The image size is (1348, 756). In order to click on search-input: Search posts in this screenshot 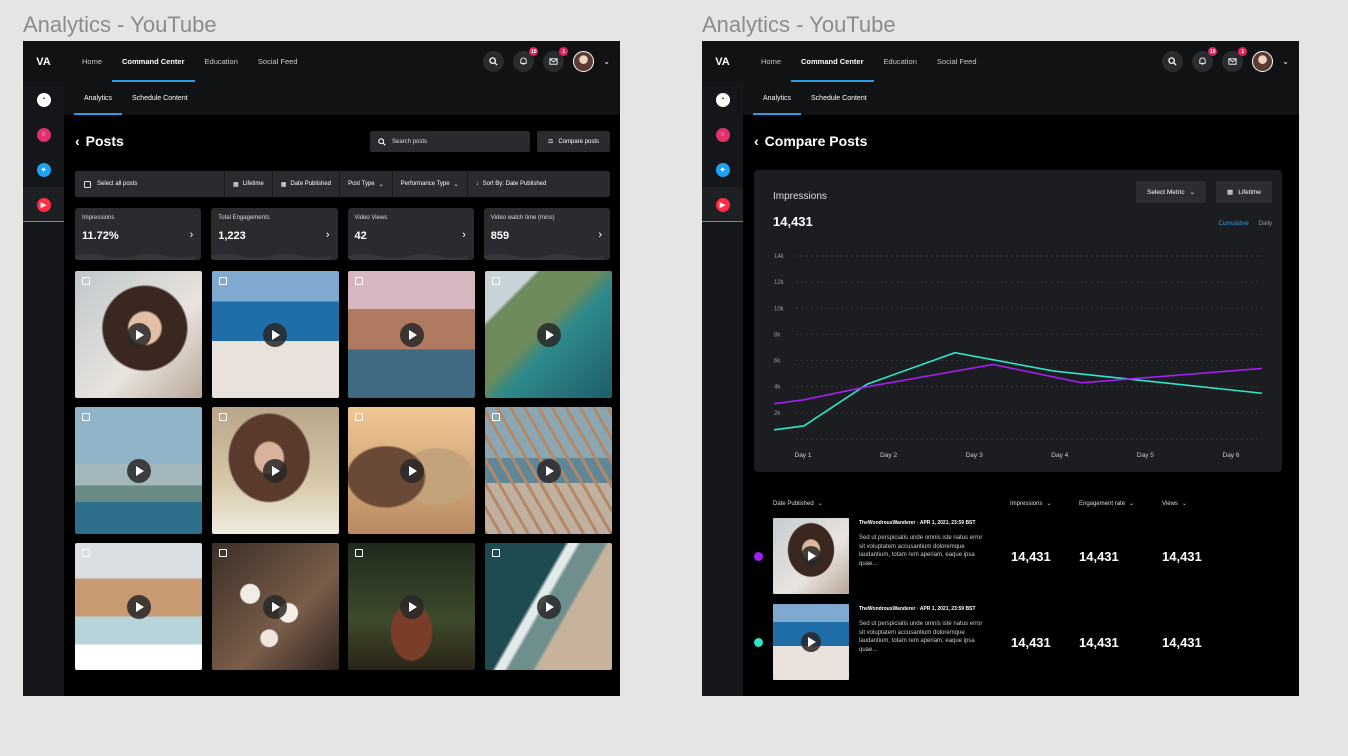, I will do `click(450, 141)`.